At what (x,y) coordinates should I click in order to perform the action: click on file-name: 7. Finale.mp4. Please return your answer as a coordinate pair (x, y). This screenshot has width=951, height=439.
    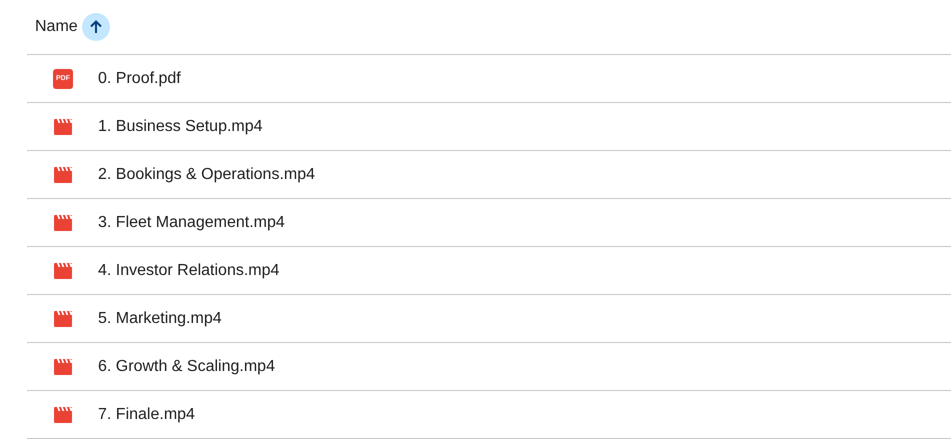
    Looking at the image, I should click on (146, 415).